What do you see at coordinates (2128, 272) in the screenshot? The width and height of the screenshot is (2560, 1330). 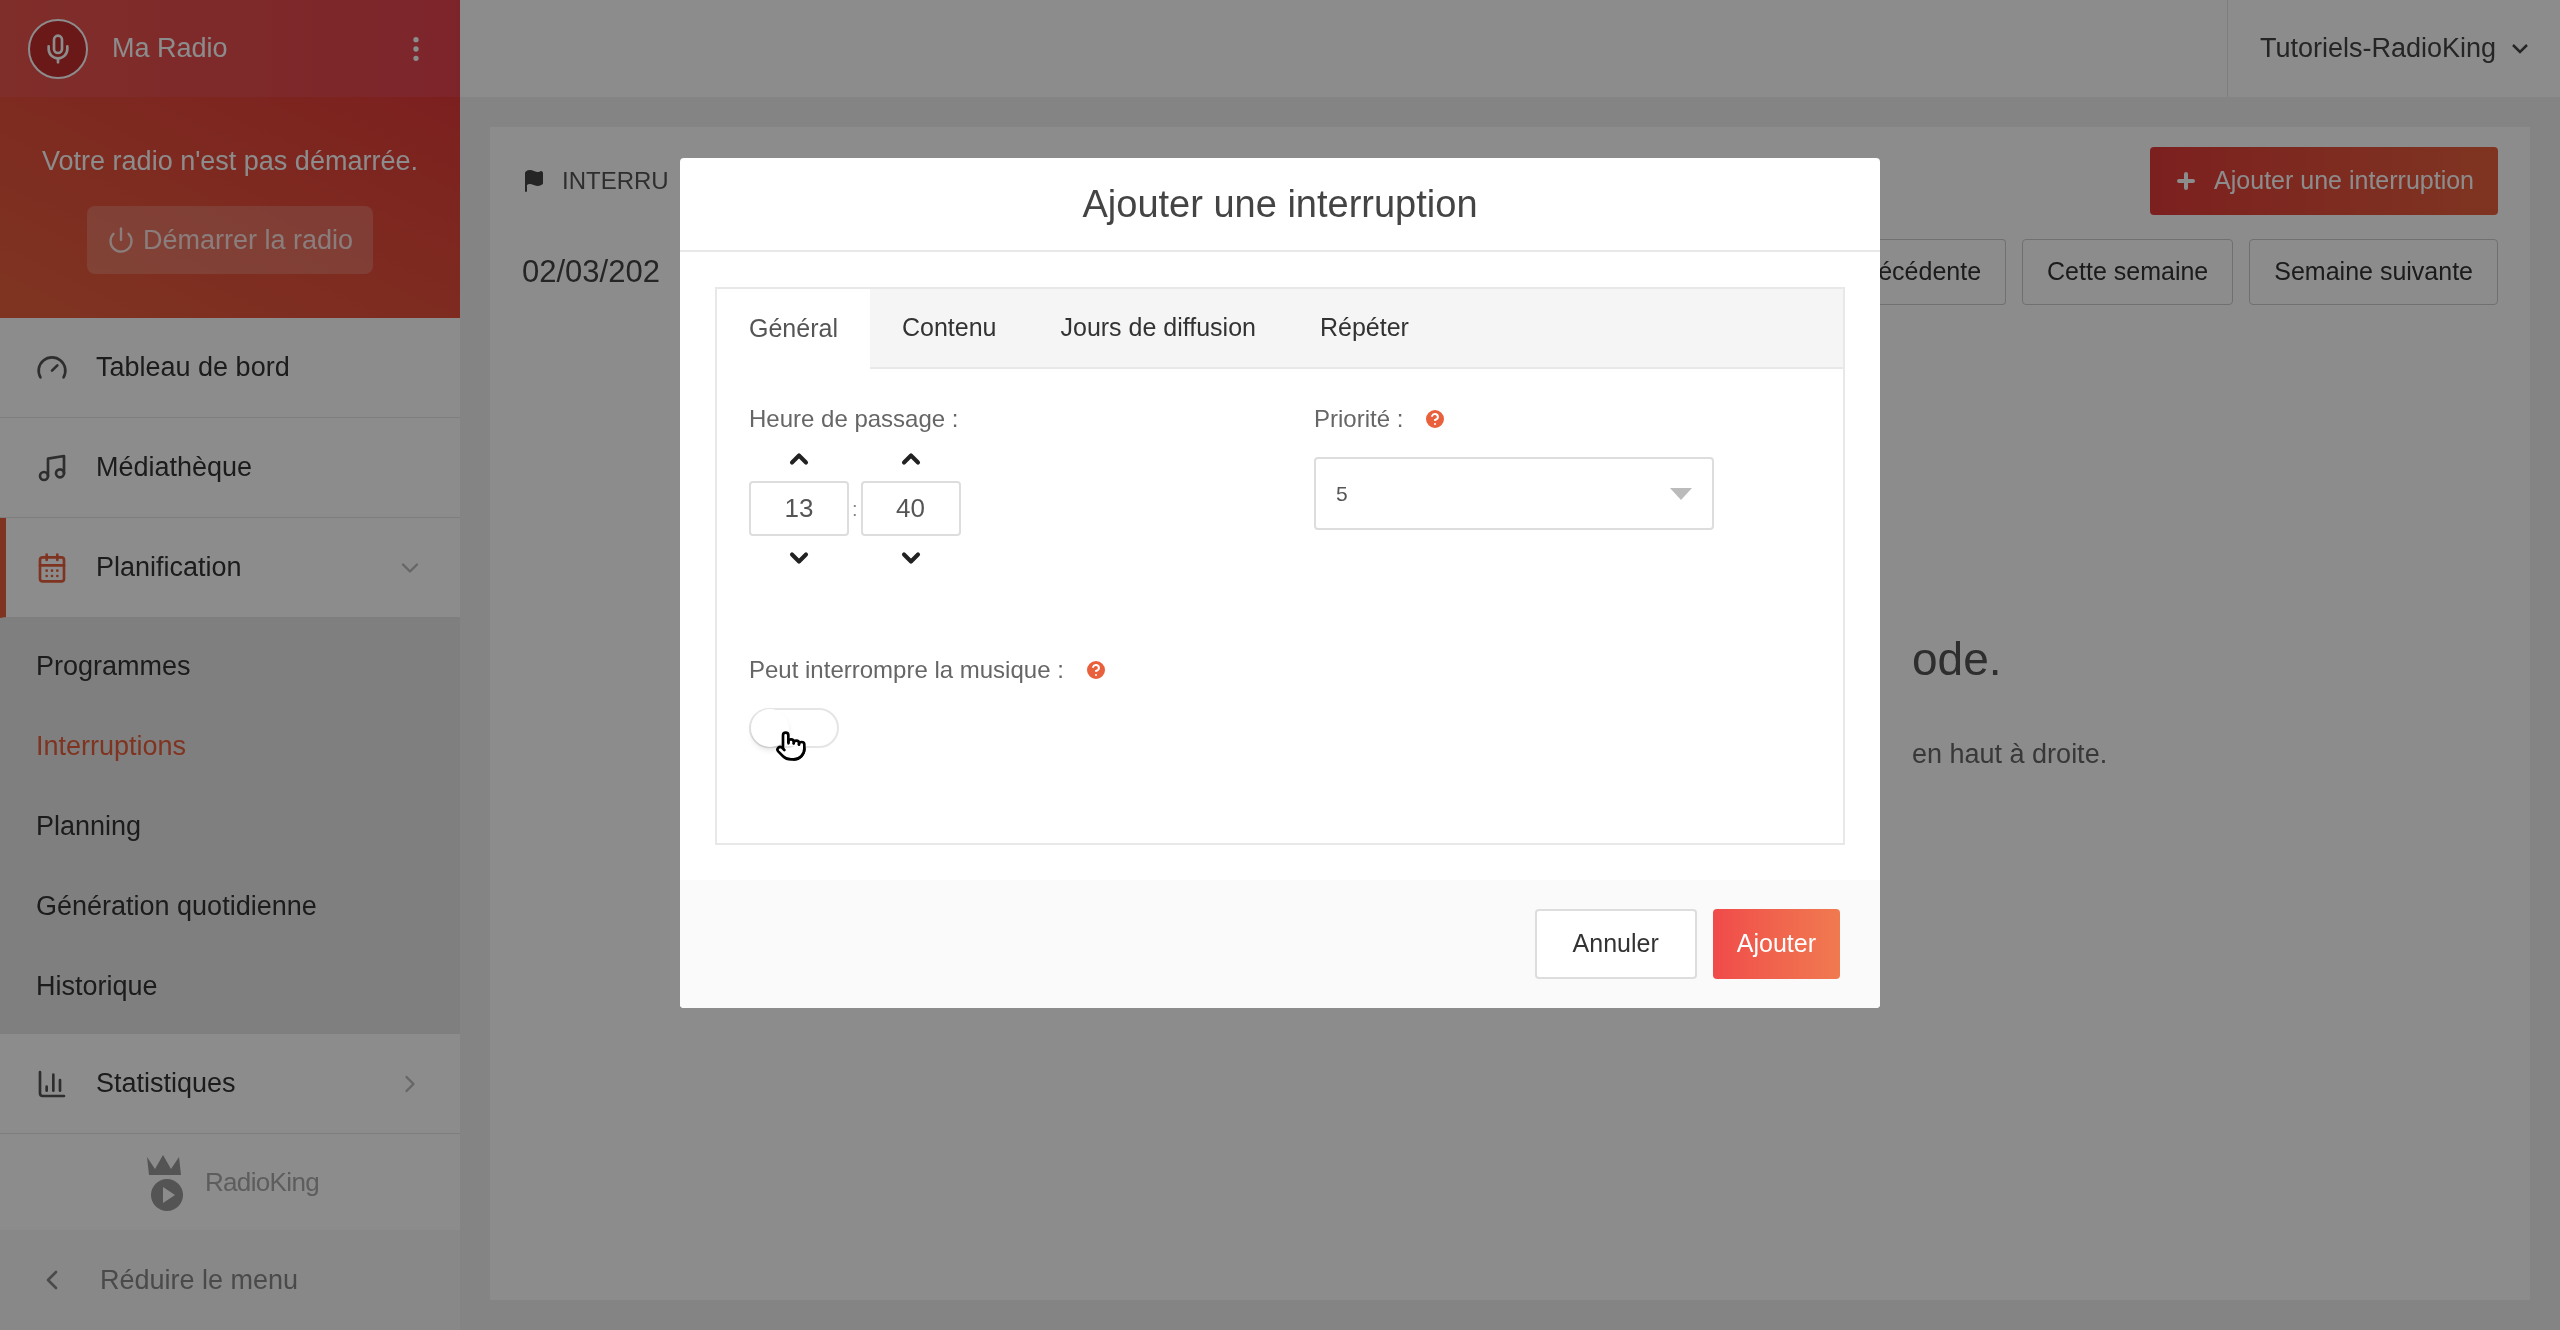 I see `week-button: Cette semaine` at bounding box center [2128, 272].